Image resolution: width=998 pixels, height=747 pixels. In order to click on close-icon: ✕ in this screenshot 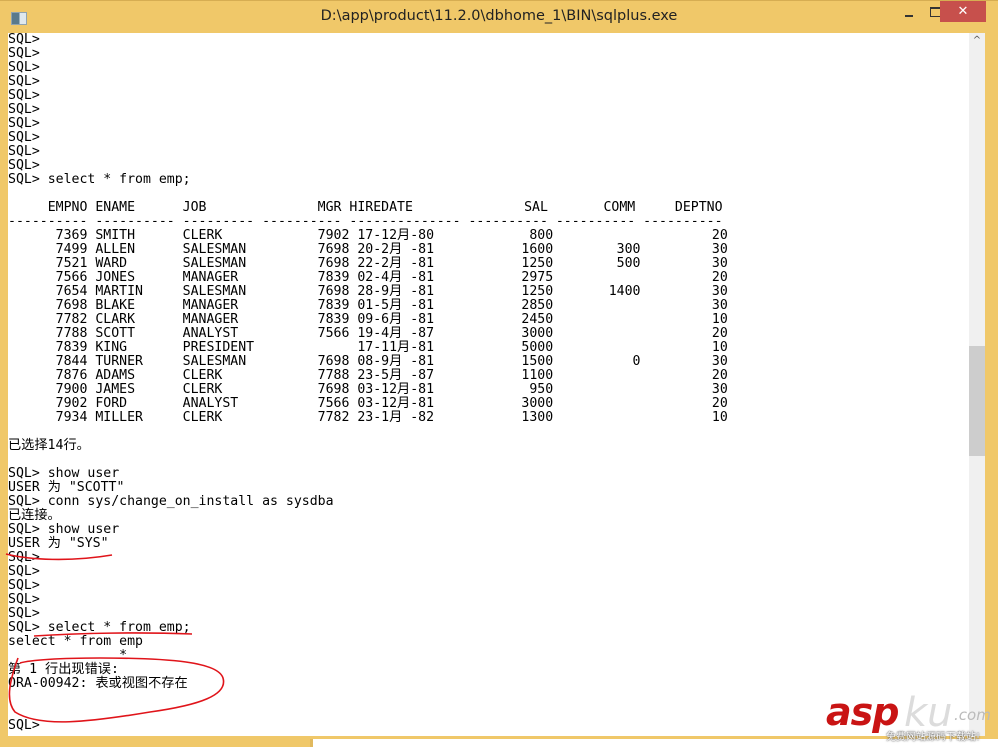, I will do `click(963, 11)`.